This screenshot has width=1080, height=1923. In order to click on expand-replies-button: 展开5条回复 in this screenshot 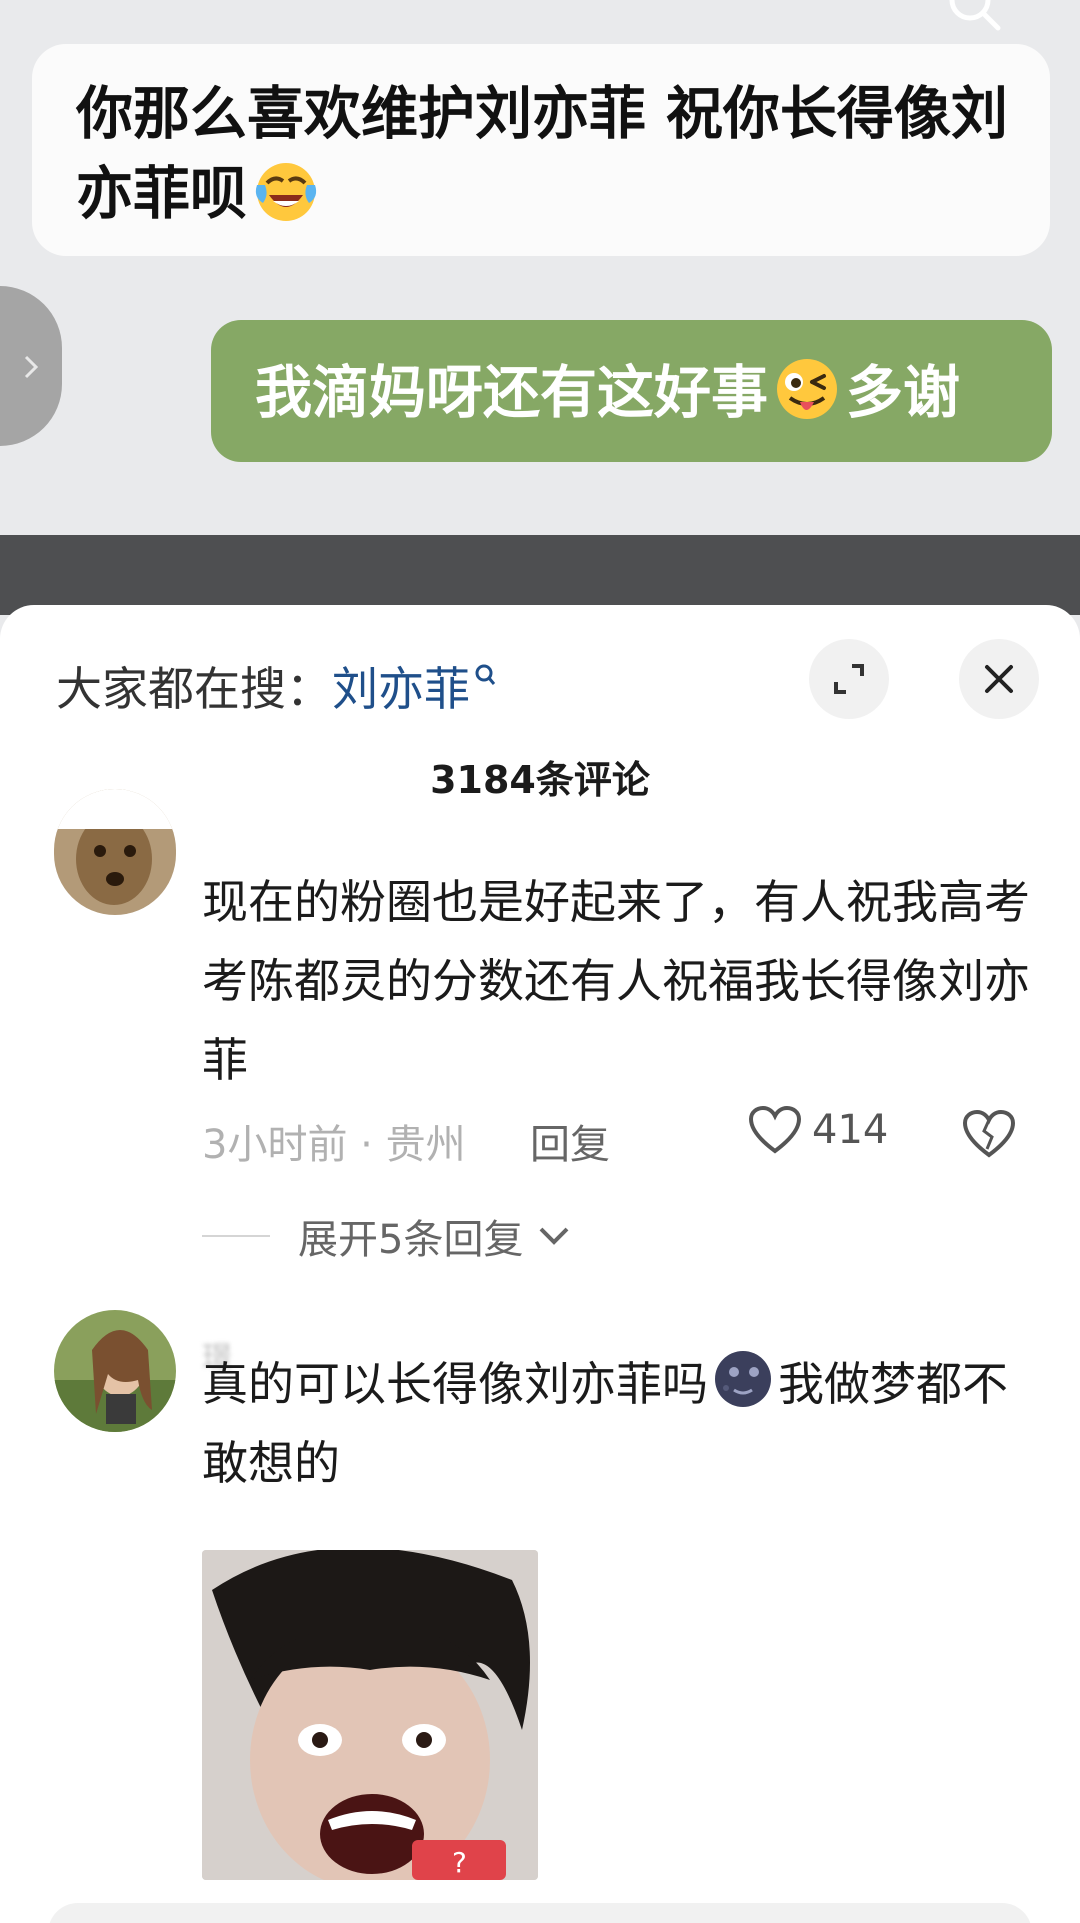, I will do `click(386, 1236)`.